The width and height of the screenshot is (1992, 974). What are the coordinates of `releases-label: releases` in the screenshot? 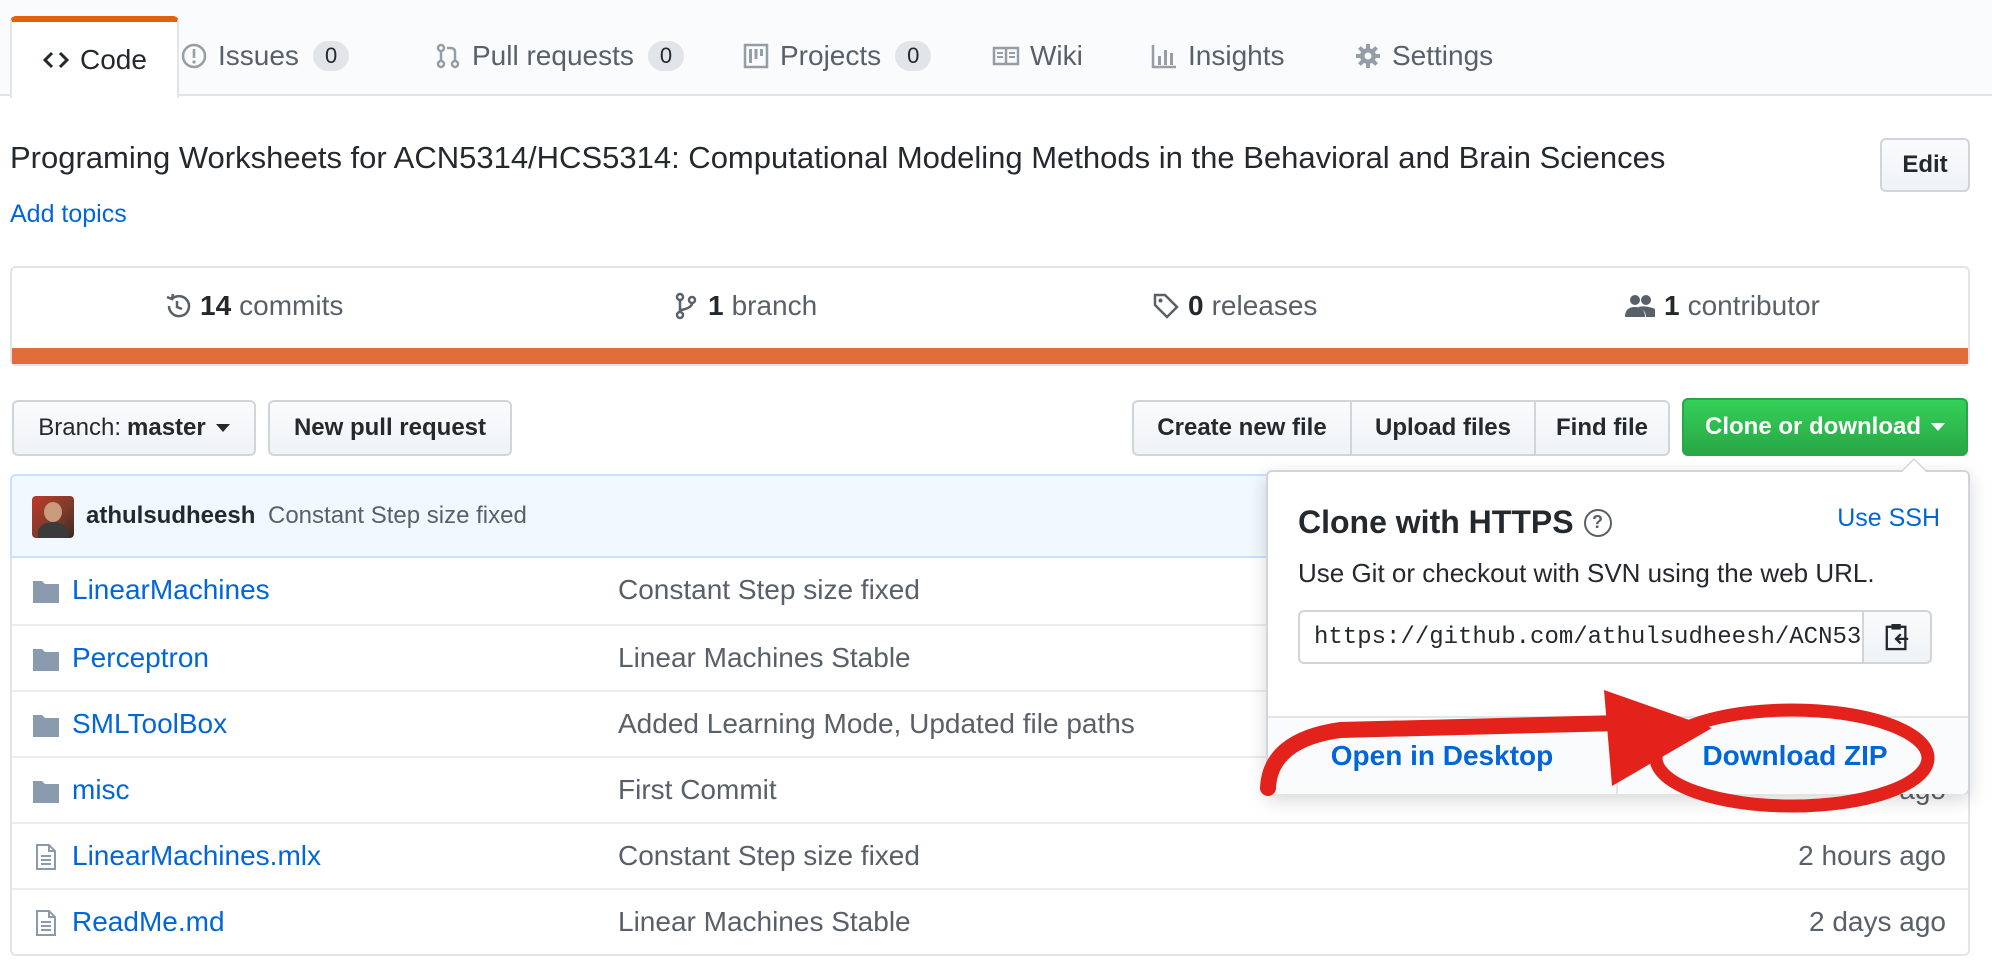 It's located at (1264, 305).